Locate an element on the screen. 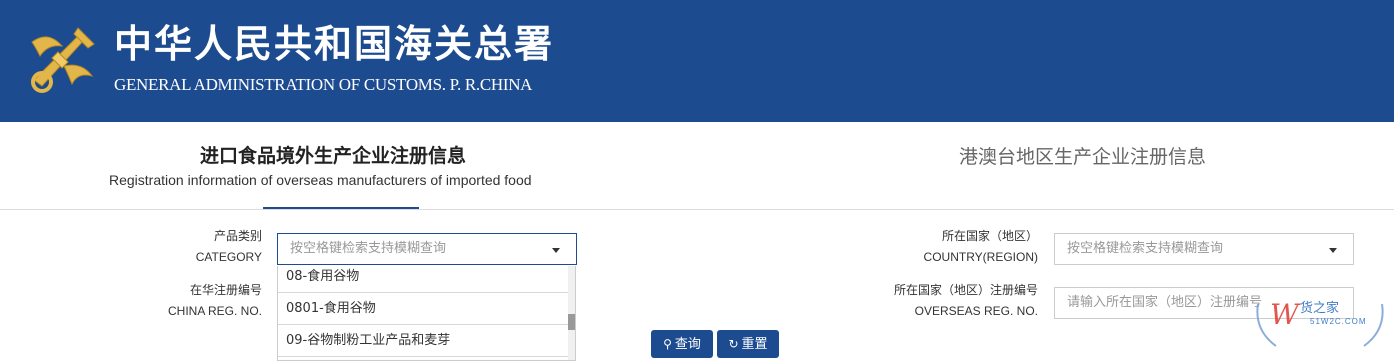  customs-emblem-icon is located at coordinates (63, 60).